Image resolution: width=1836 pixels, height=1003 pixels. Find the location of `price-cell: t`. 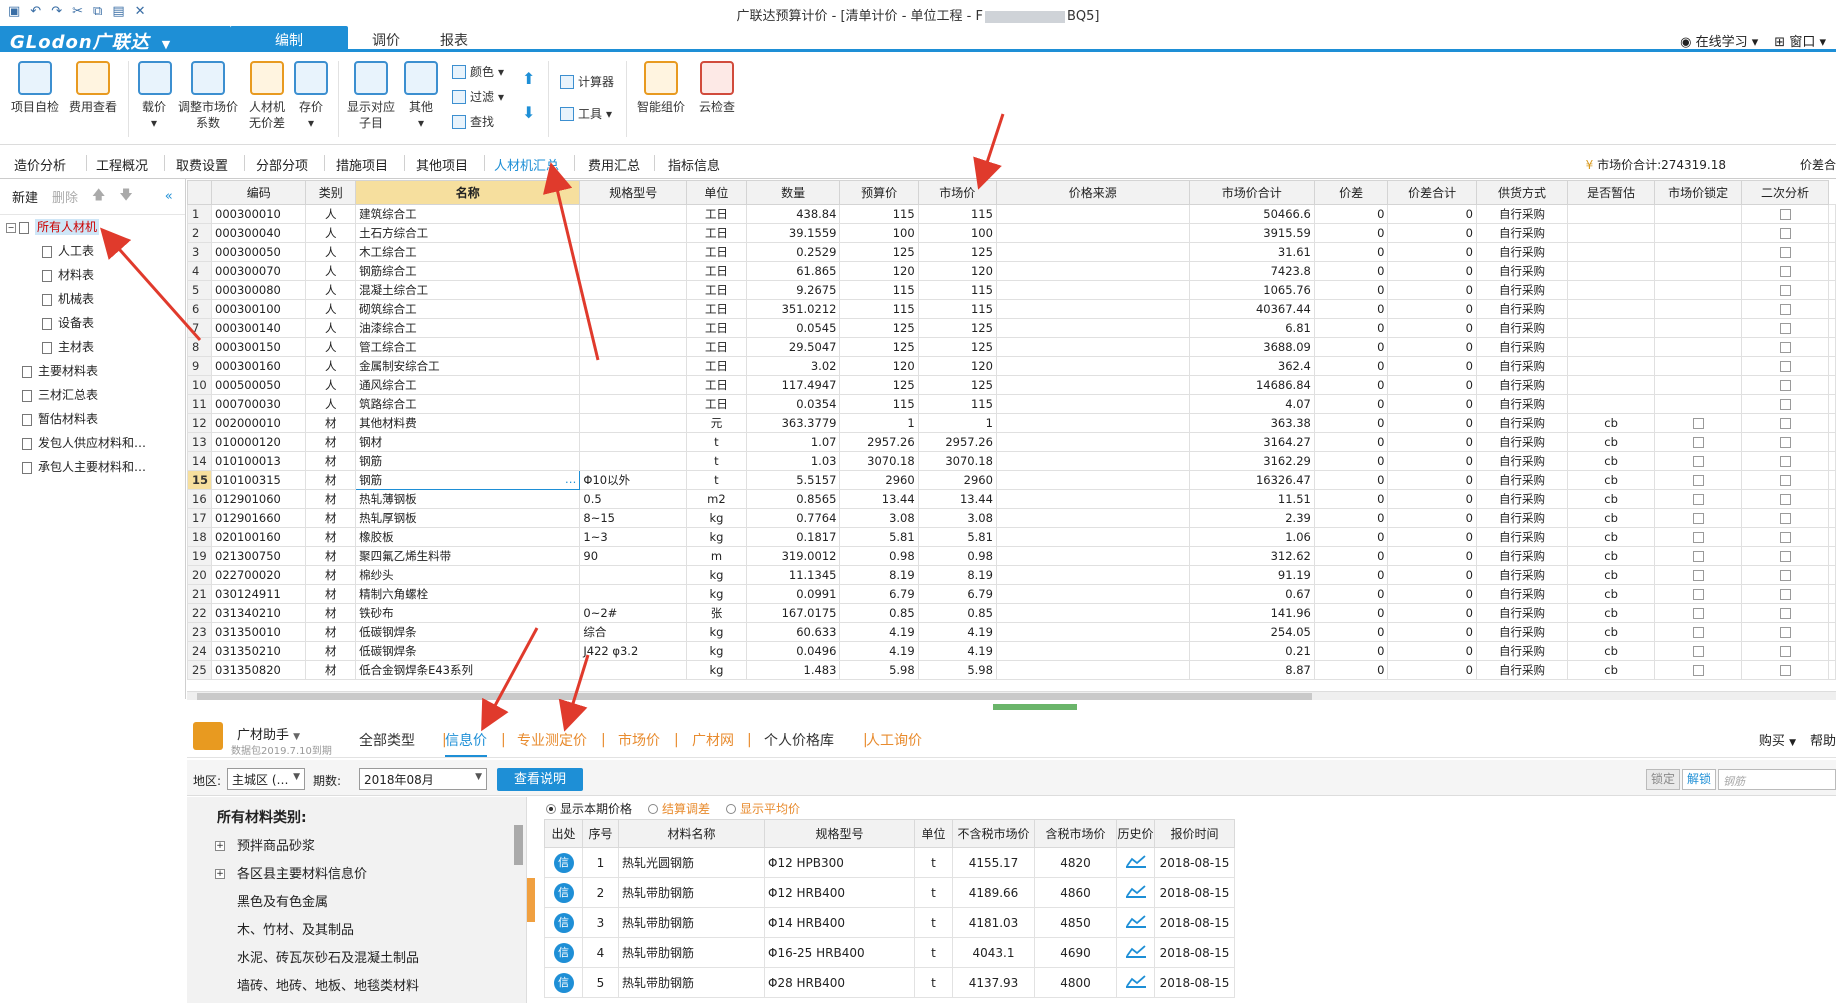

price-cell: t is located at coordinates (933, 922).